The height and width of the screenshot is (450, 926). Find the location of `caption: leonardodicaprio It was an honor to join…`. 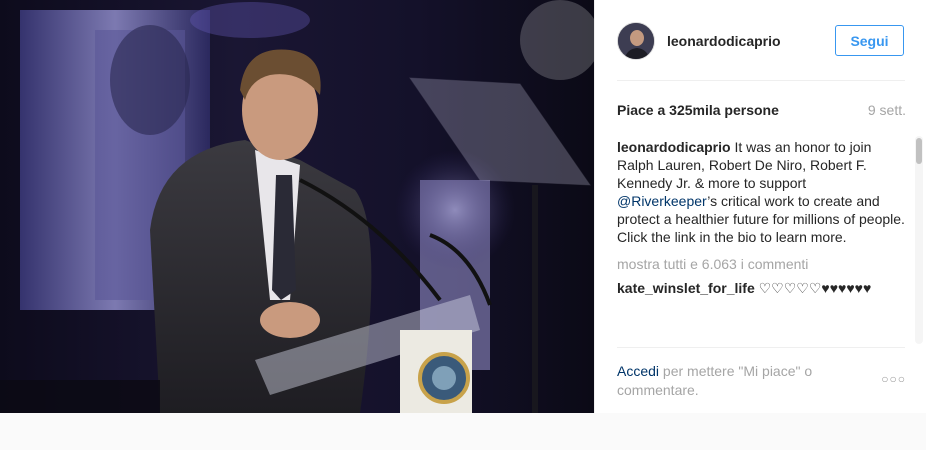

caption: leonardodicaprio It was an honor to join… is located at coordinates (761, 192).